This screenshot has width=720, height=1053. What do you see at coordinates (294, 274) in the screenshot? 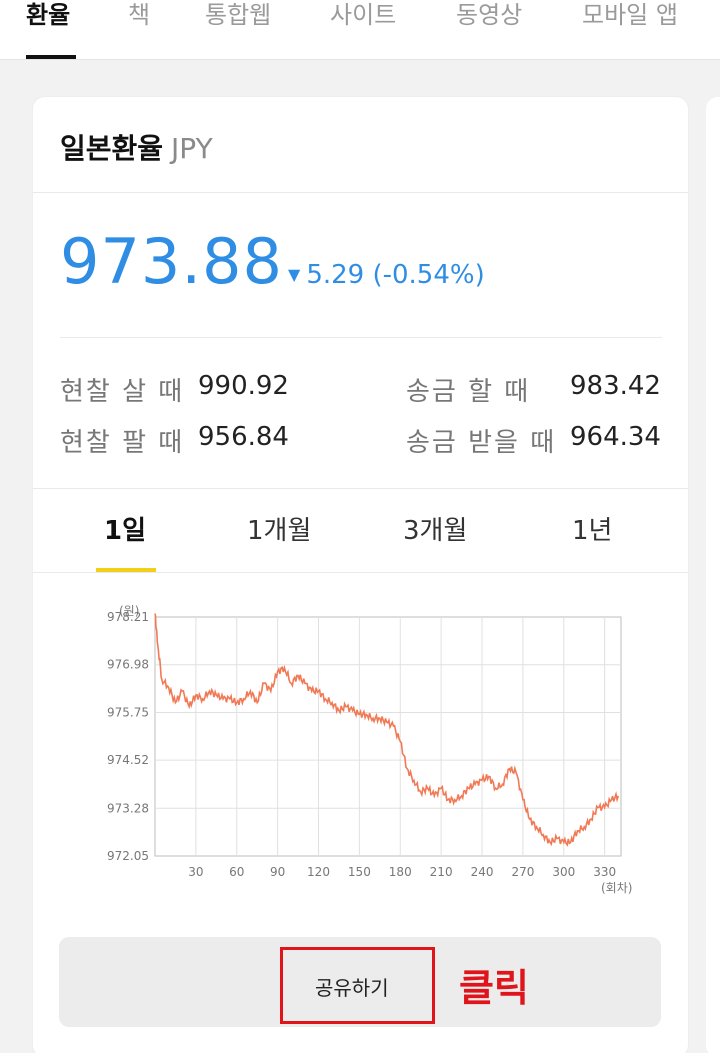
I see `down-arrow-icon: ▼` at bounding box center [294, 274].